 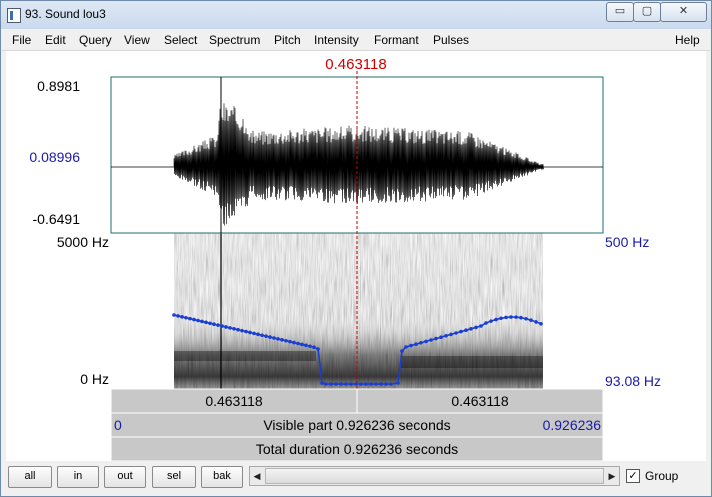 I want to click on menu-edit: Edit, so click(x=55, y=40).